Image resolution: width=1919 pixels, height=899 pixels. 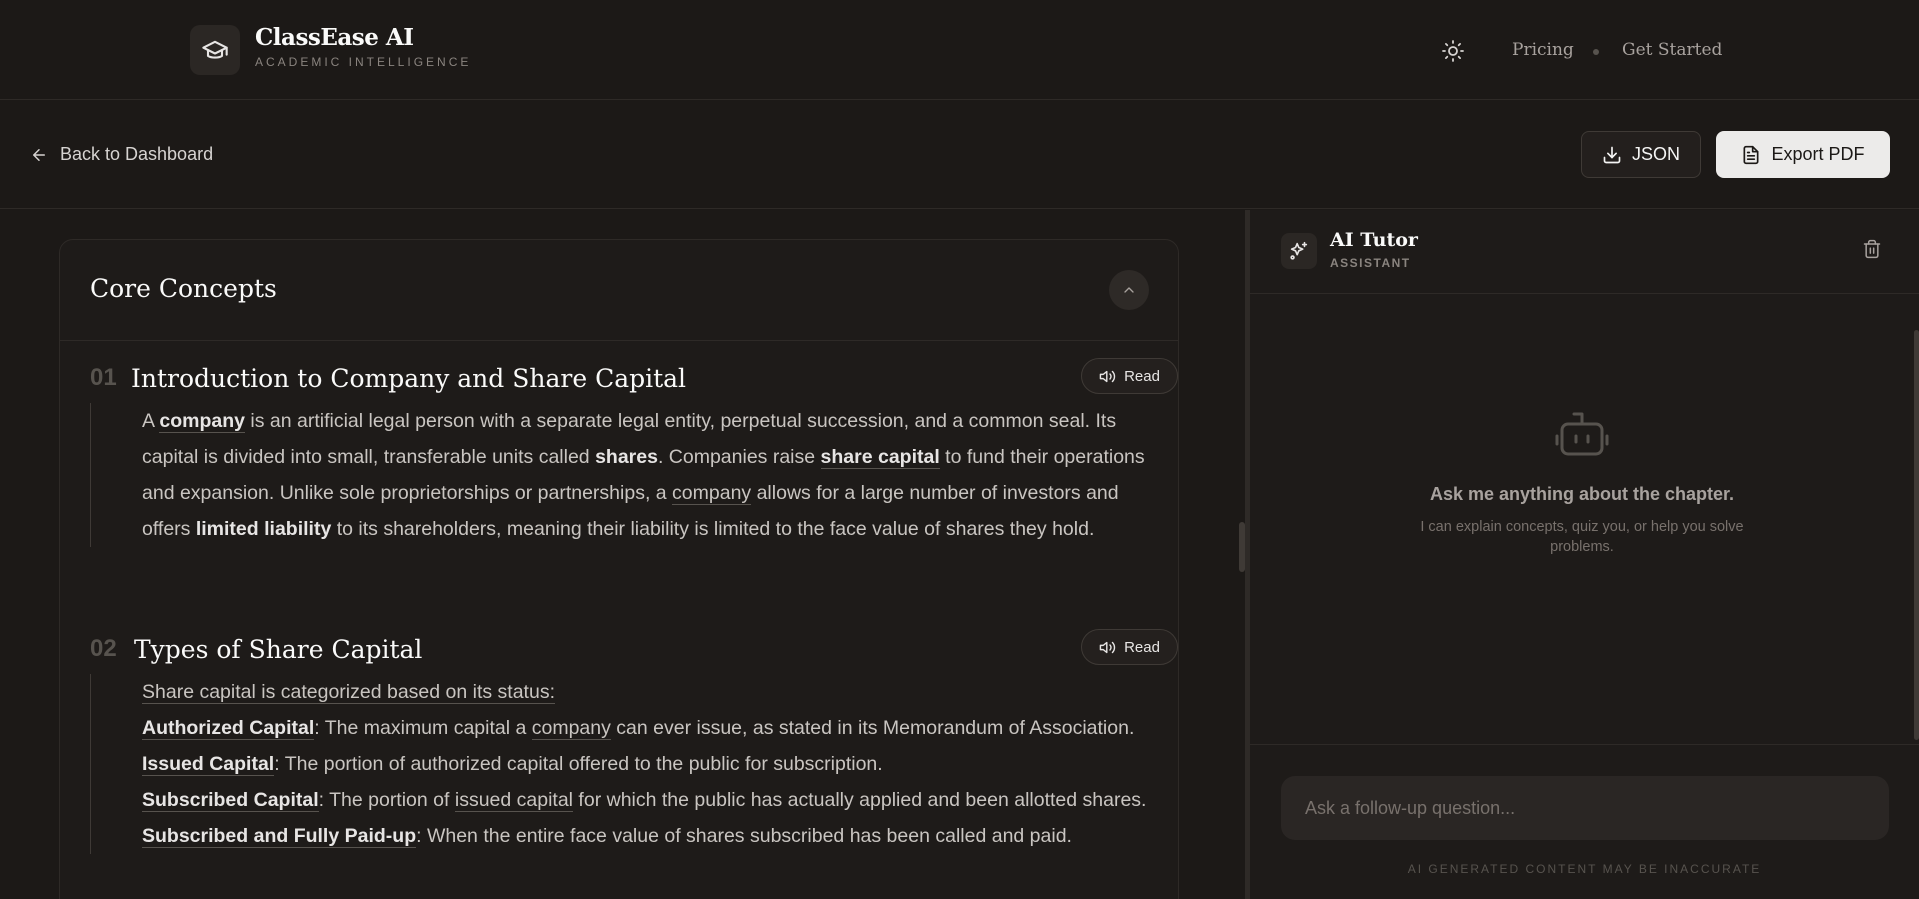 What do you see at coordinates (1584, 869) in the screenshot?
I see `ai-disclaimer: AI GENERATED CONTENT MAY BE INACCURATE` at bounding box center [1584, 869].